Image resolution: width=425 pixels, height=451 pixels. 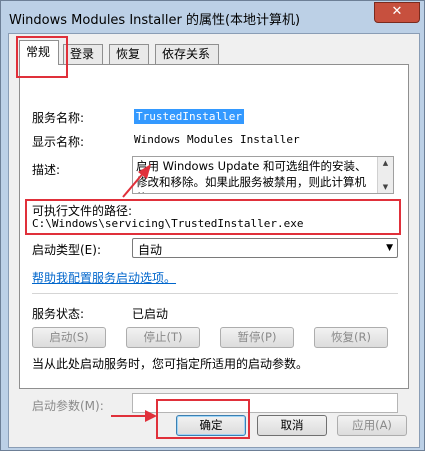 I want to click on window-title: Windows Modules Installer 的属性(本地计算机), so click(x=155, y=20).